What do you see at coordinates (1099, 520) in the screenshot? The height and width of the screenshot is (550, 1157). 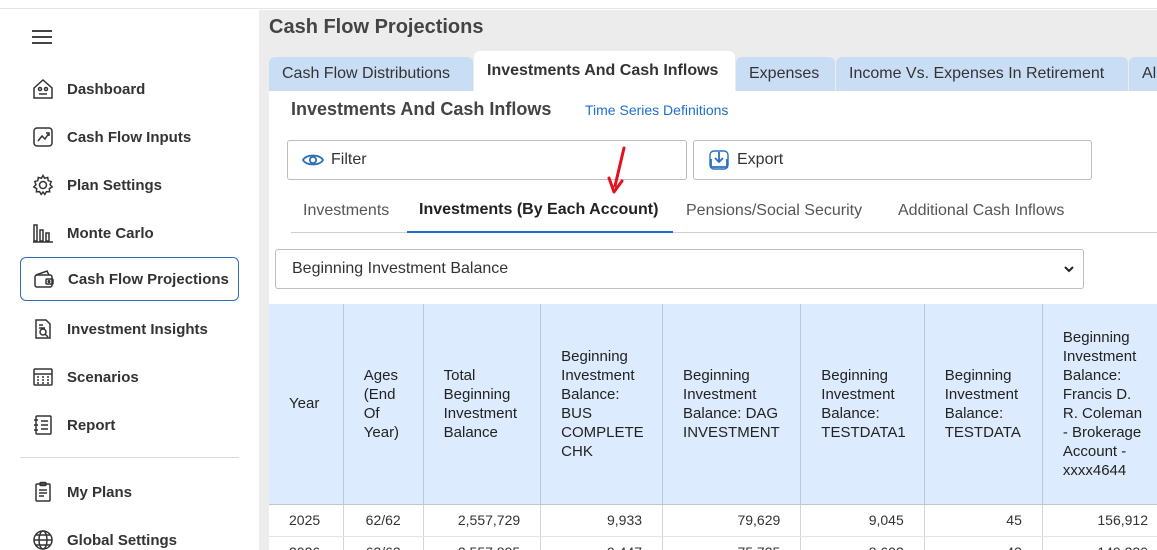 I see `table-cell: 156,912` at bounding box center [1099, 520].